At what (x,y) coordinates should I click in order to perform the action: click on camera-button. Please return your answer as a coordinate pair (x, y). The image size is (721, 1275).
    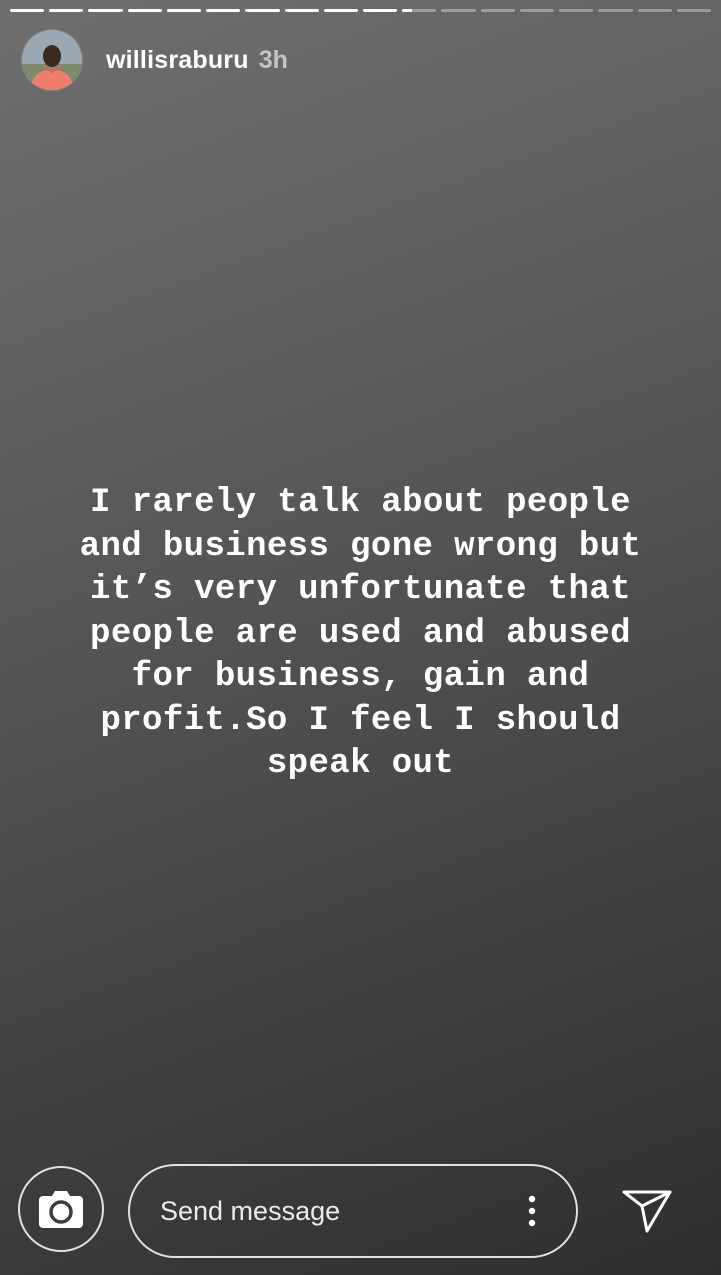
    Looking at the image, I should click on (61, 1209).